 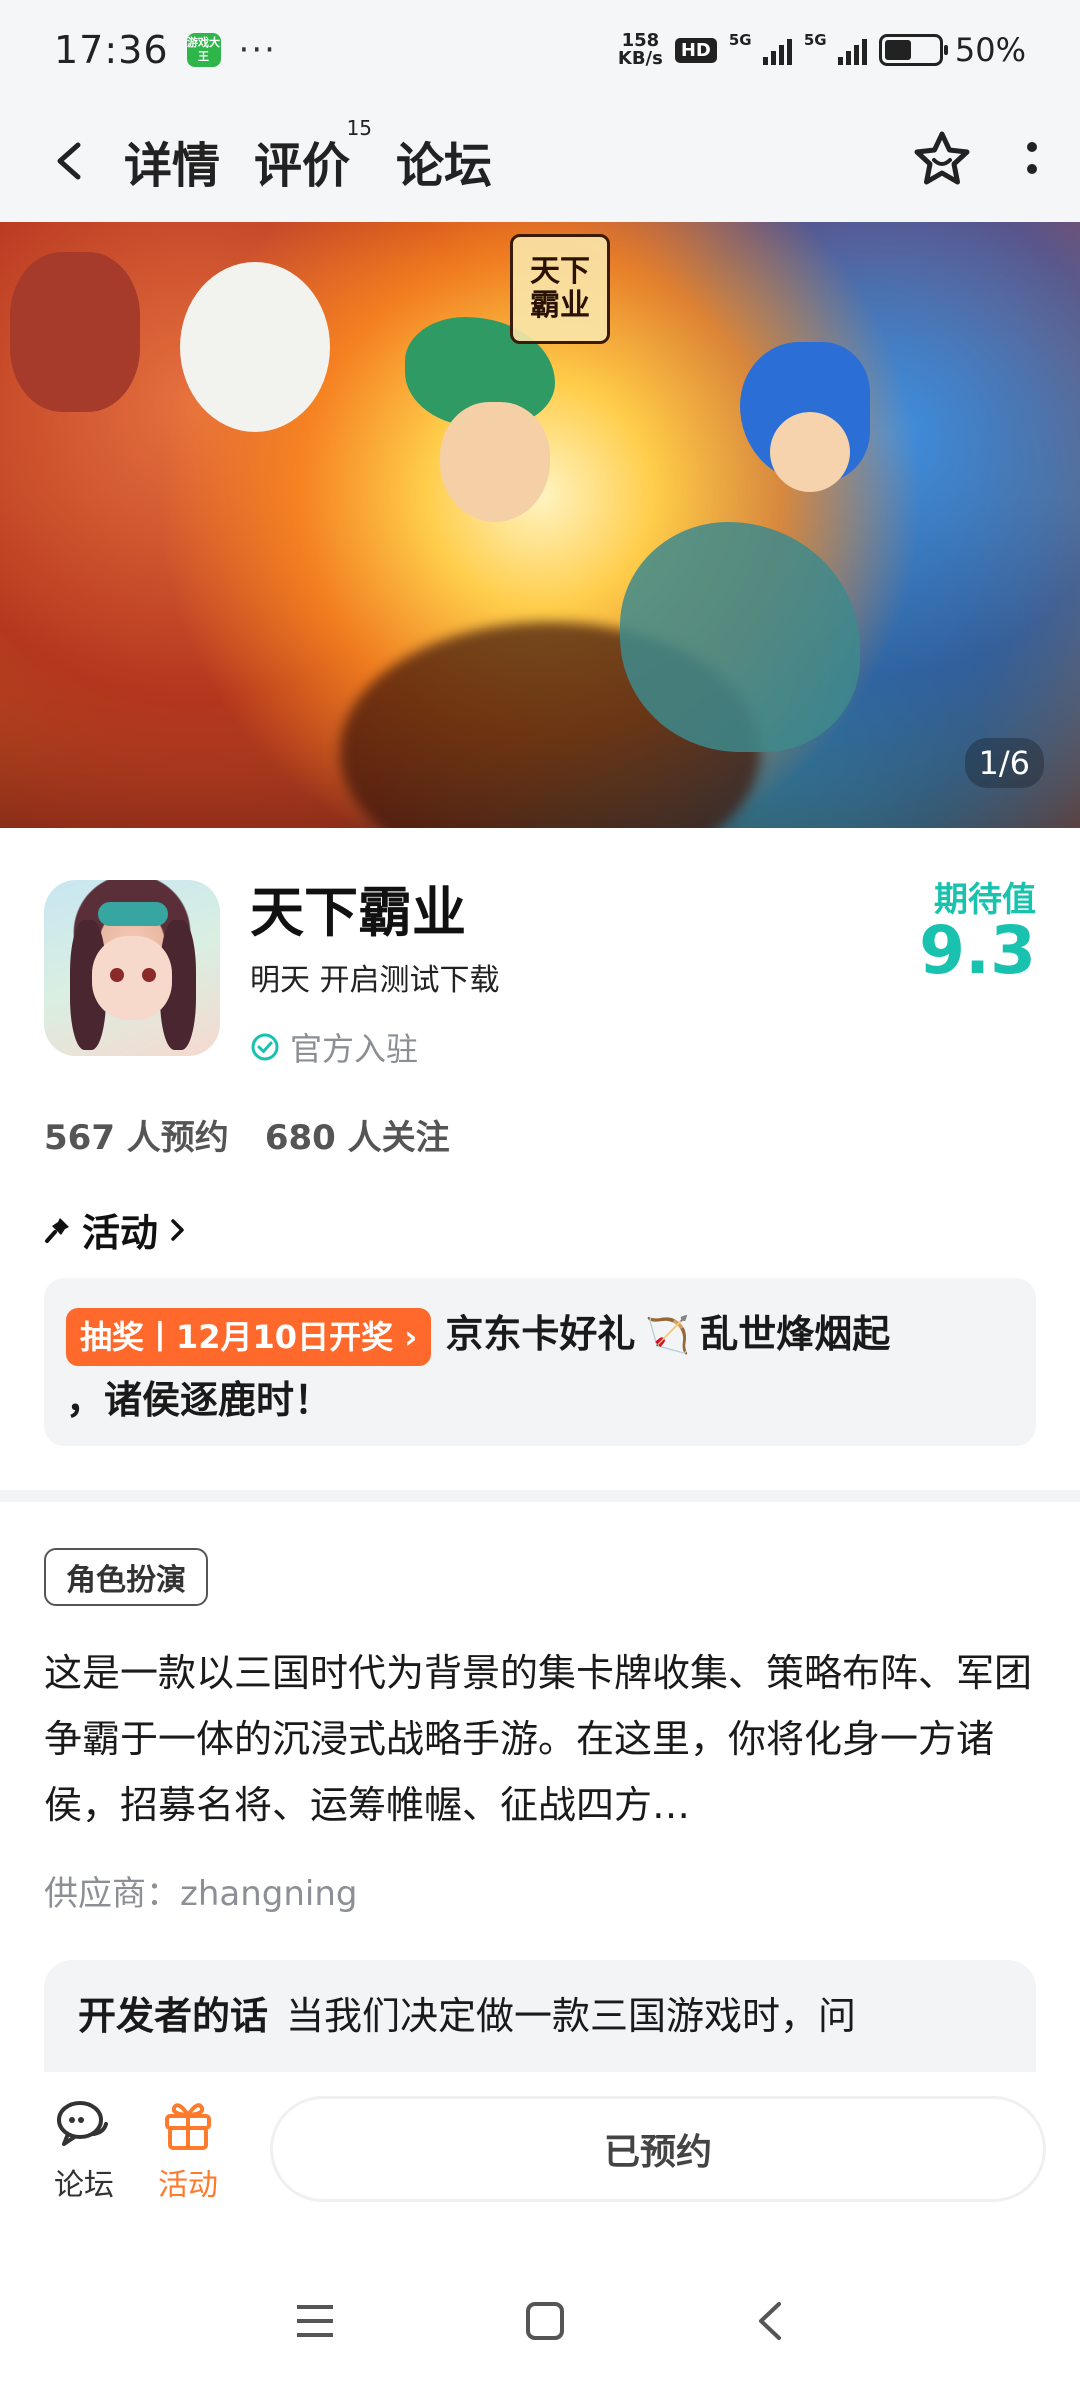 I want to click on genre-tag: 角色扮演, so click(x=126, y=1577).